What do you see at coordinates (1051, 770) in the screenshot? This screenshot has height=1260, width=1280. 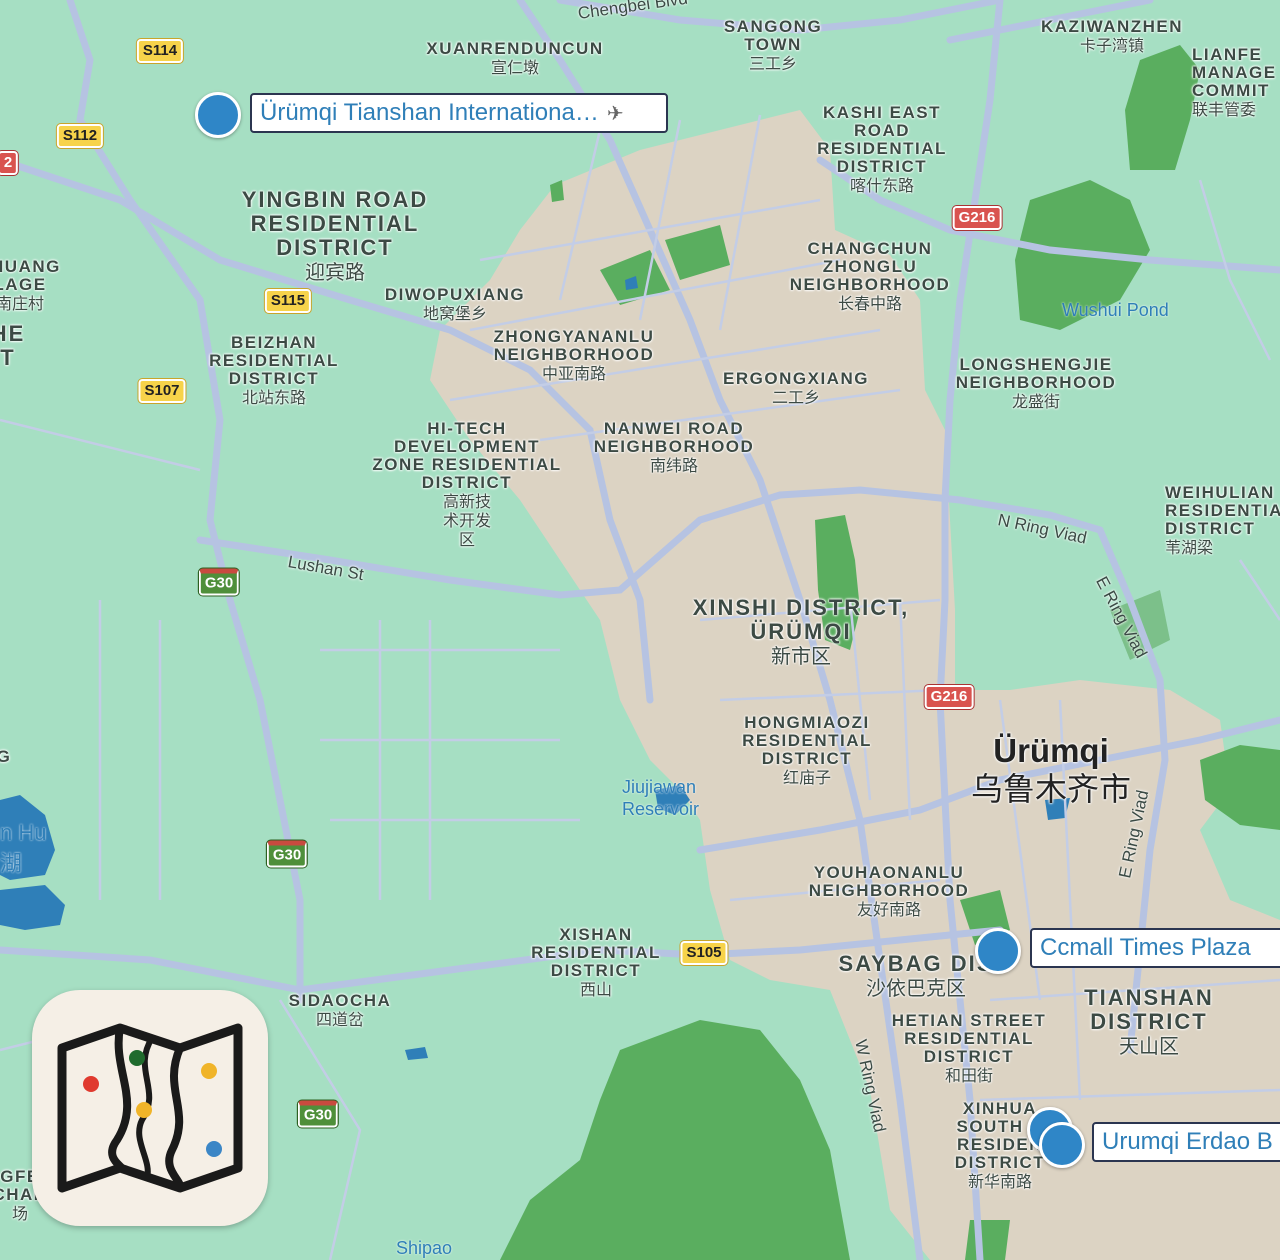 I see `city-label: Ürümqi 乌鲁木齐市` at bounding box center [1051, 770].